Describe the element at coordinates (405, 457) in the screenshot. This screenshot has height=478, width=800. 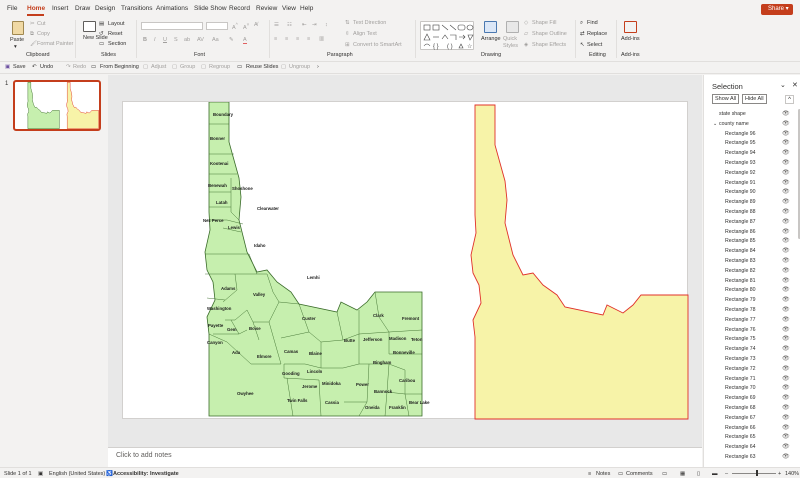
I see `notes-pane: Click to add notes` at that location.